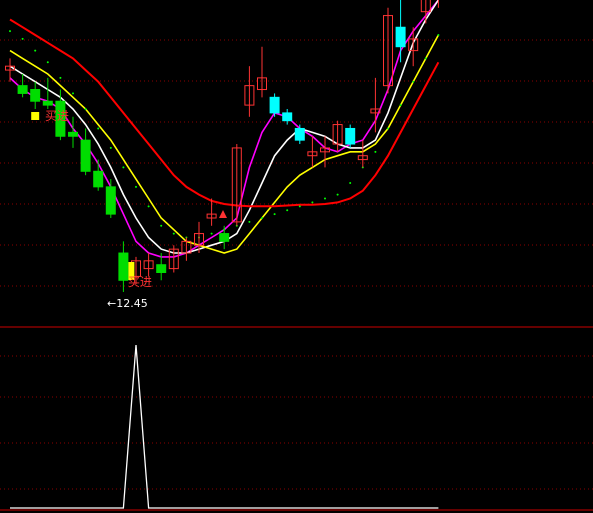  What do you see at coordinates (57, 116) in the screenshot?
I see `buy-label-1: 买进` at bounding box center [57, 116].